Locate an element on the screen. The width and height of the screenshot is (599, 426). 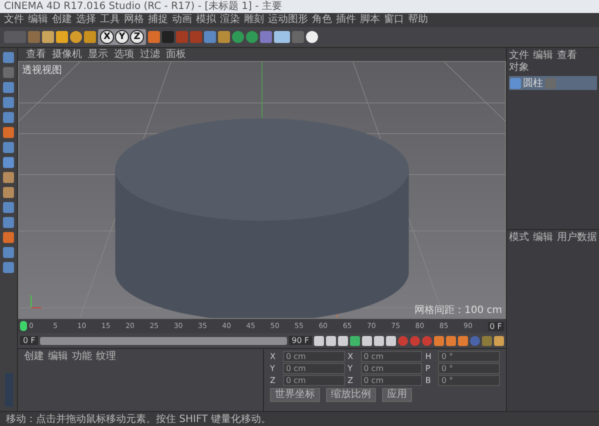
menu-item: 功能 is located at coordinates (82, 357).